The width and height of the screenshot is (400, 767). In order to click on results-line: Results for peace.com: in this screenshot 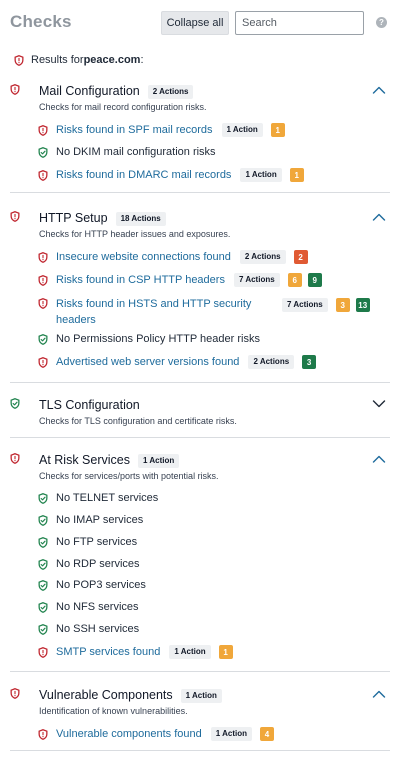, I will do `click(79, 60)`.